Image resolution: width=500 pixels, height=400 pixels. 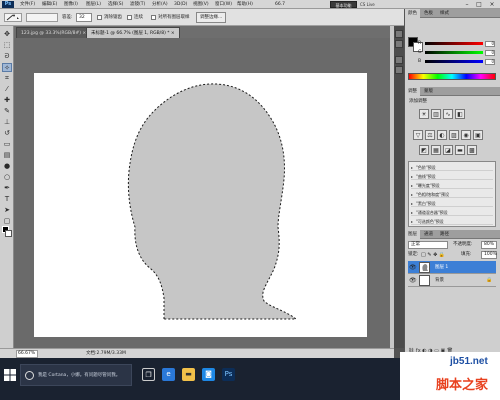 What do you see at coordinates (466, 135) in the screenshot?
I see `photo-filter-icon: ◉` at bounding box center [466, 135].